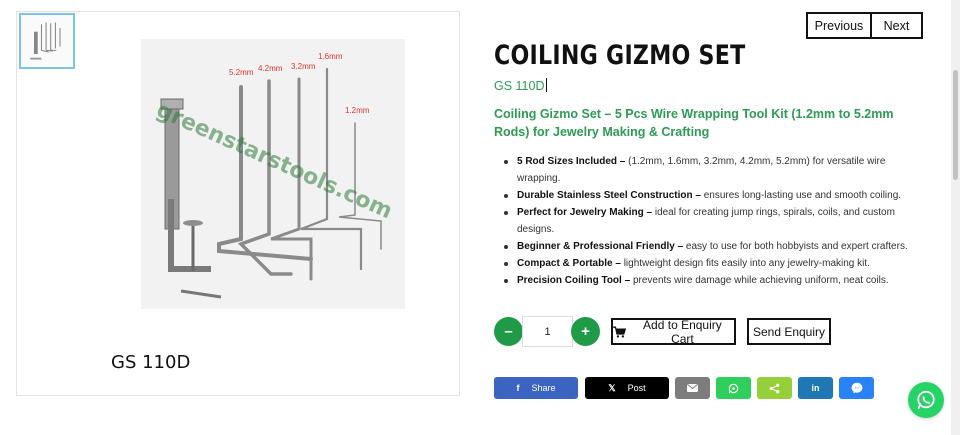  Describe the element at coordinates (543, 388) in the screenshot. I see `facebook-share-label: Share` at that location.